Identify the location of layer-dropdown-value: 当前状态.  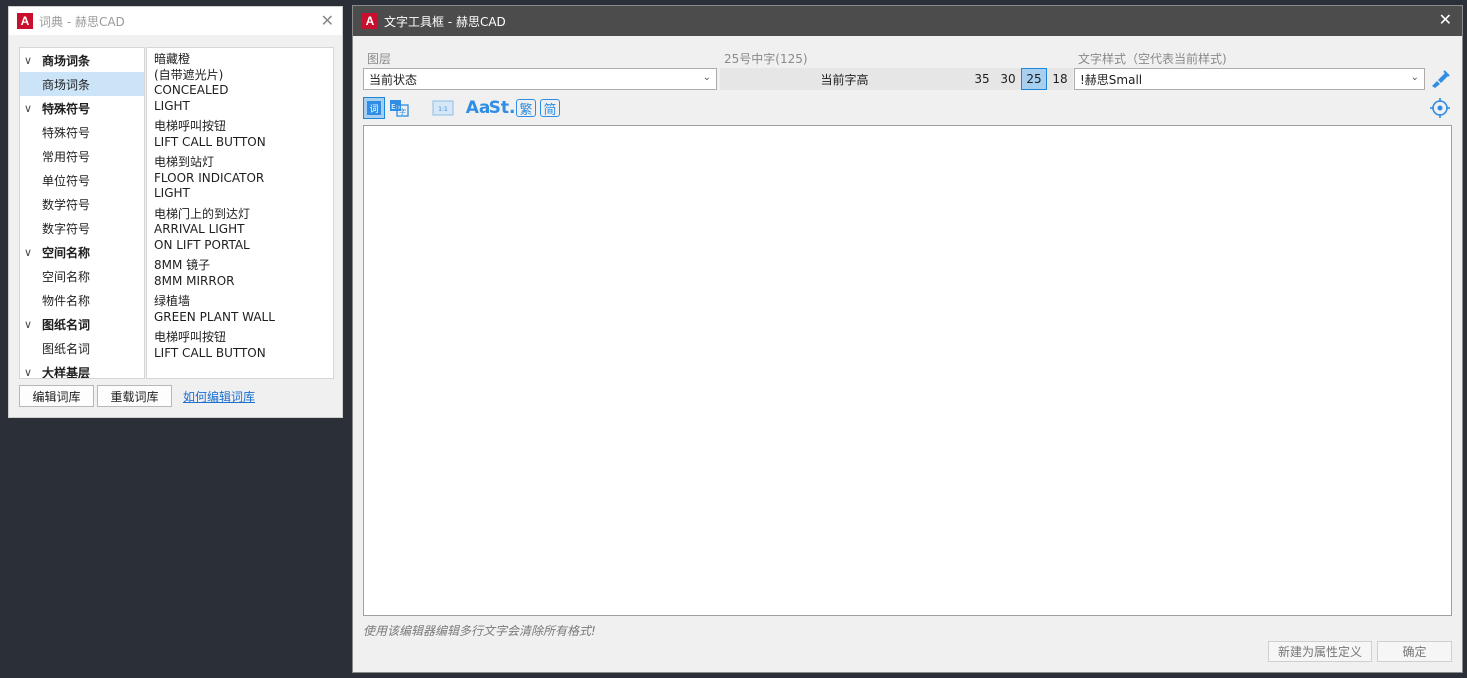
(393, 79).